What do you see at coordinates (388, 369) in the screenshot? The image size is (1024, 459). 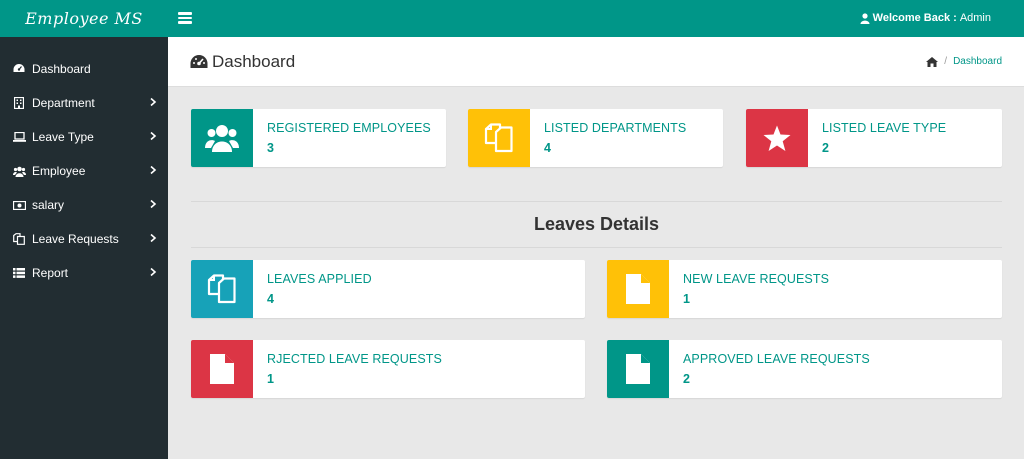 I see `leave-card-rejected-requests: RJECTED LEAVE REQUESTS 1` at bounding box center [388, 369].